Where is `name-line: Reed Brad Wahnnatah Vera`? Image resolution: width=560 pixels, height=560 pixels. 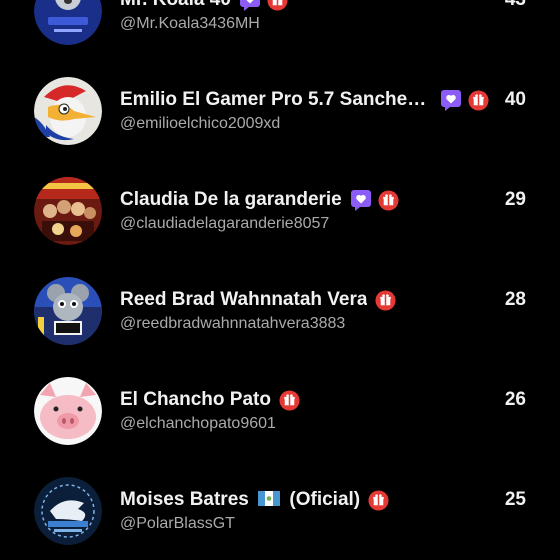 name-line: Reed Brad Wahnnatah Vera is located at coordinates (258, 300).